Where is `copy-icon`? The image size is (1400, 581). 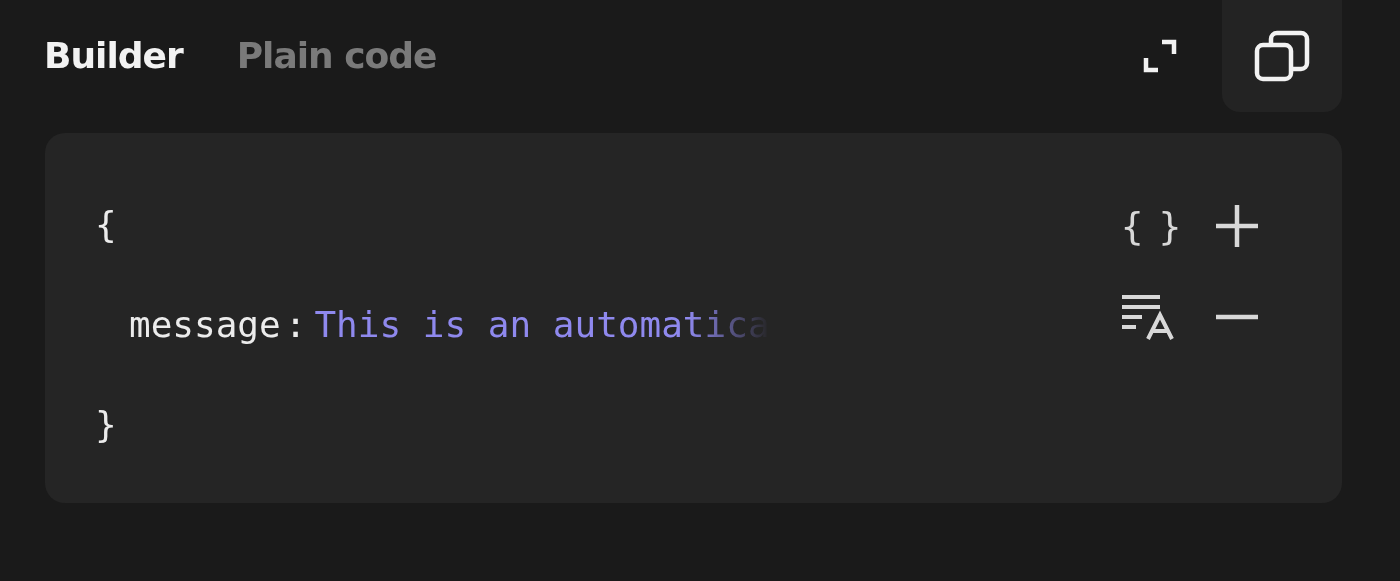
copy-icon is located at coordinates (1282, 56).